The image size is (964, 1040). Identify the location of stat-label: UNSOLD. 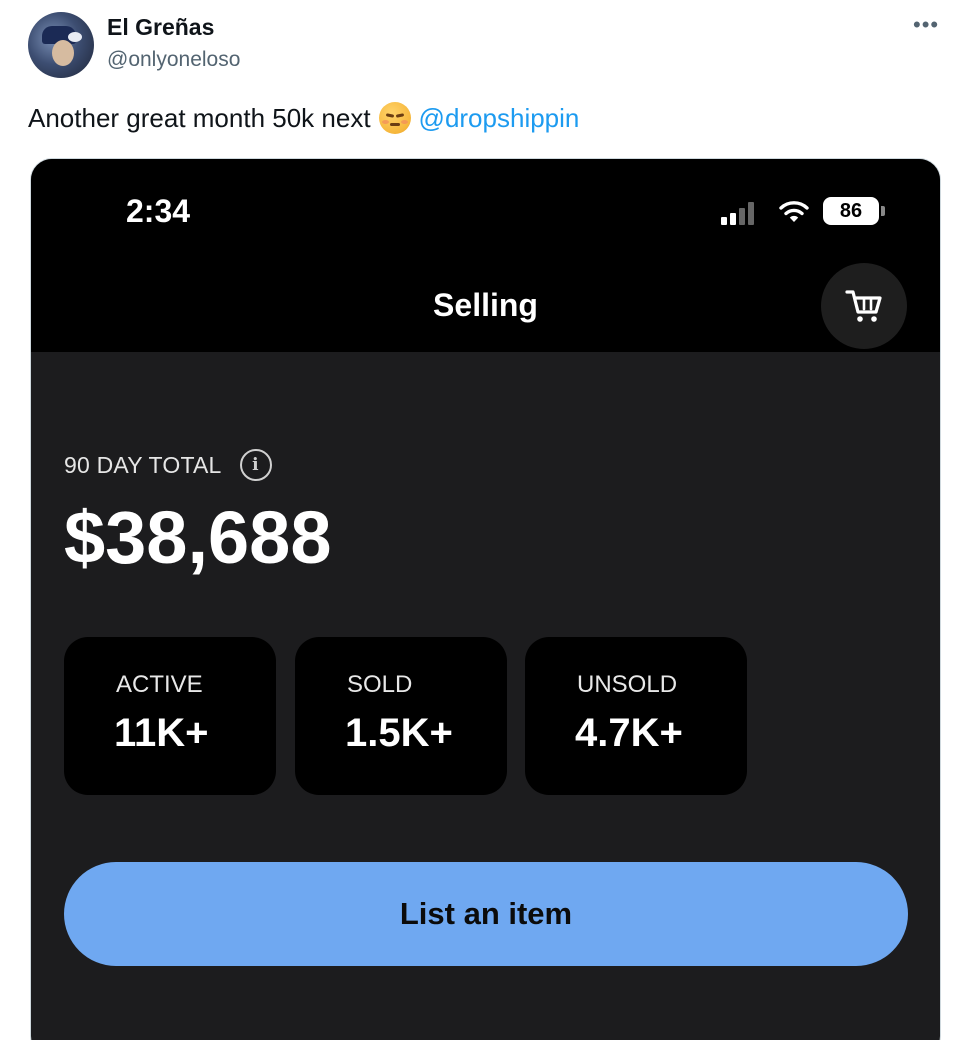
(627, 684).